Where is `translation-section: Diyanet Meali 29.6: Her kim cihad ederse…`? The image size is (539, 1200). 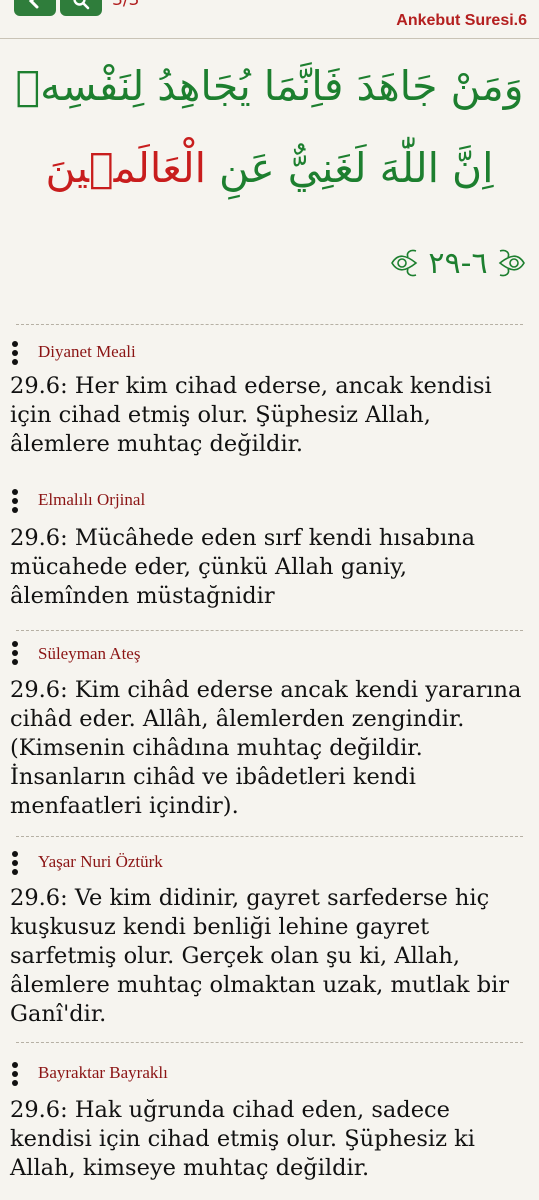 translation-section: Diyanet Meali 29.6: Her kim cihad ederse… is located at coordinates (269, 399).